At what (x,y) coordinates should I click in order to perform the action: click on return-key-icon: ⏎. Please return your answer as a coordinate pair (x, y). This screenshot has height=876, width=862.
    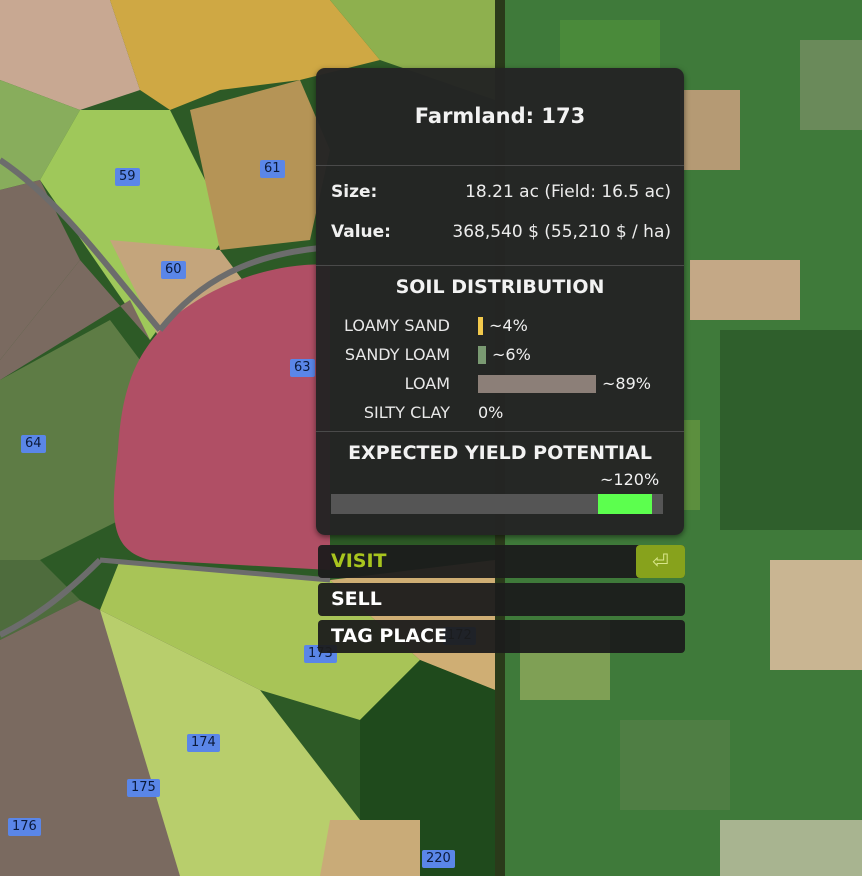
    Looking at the image, I should click on (660, 561).